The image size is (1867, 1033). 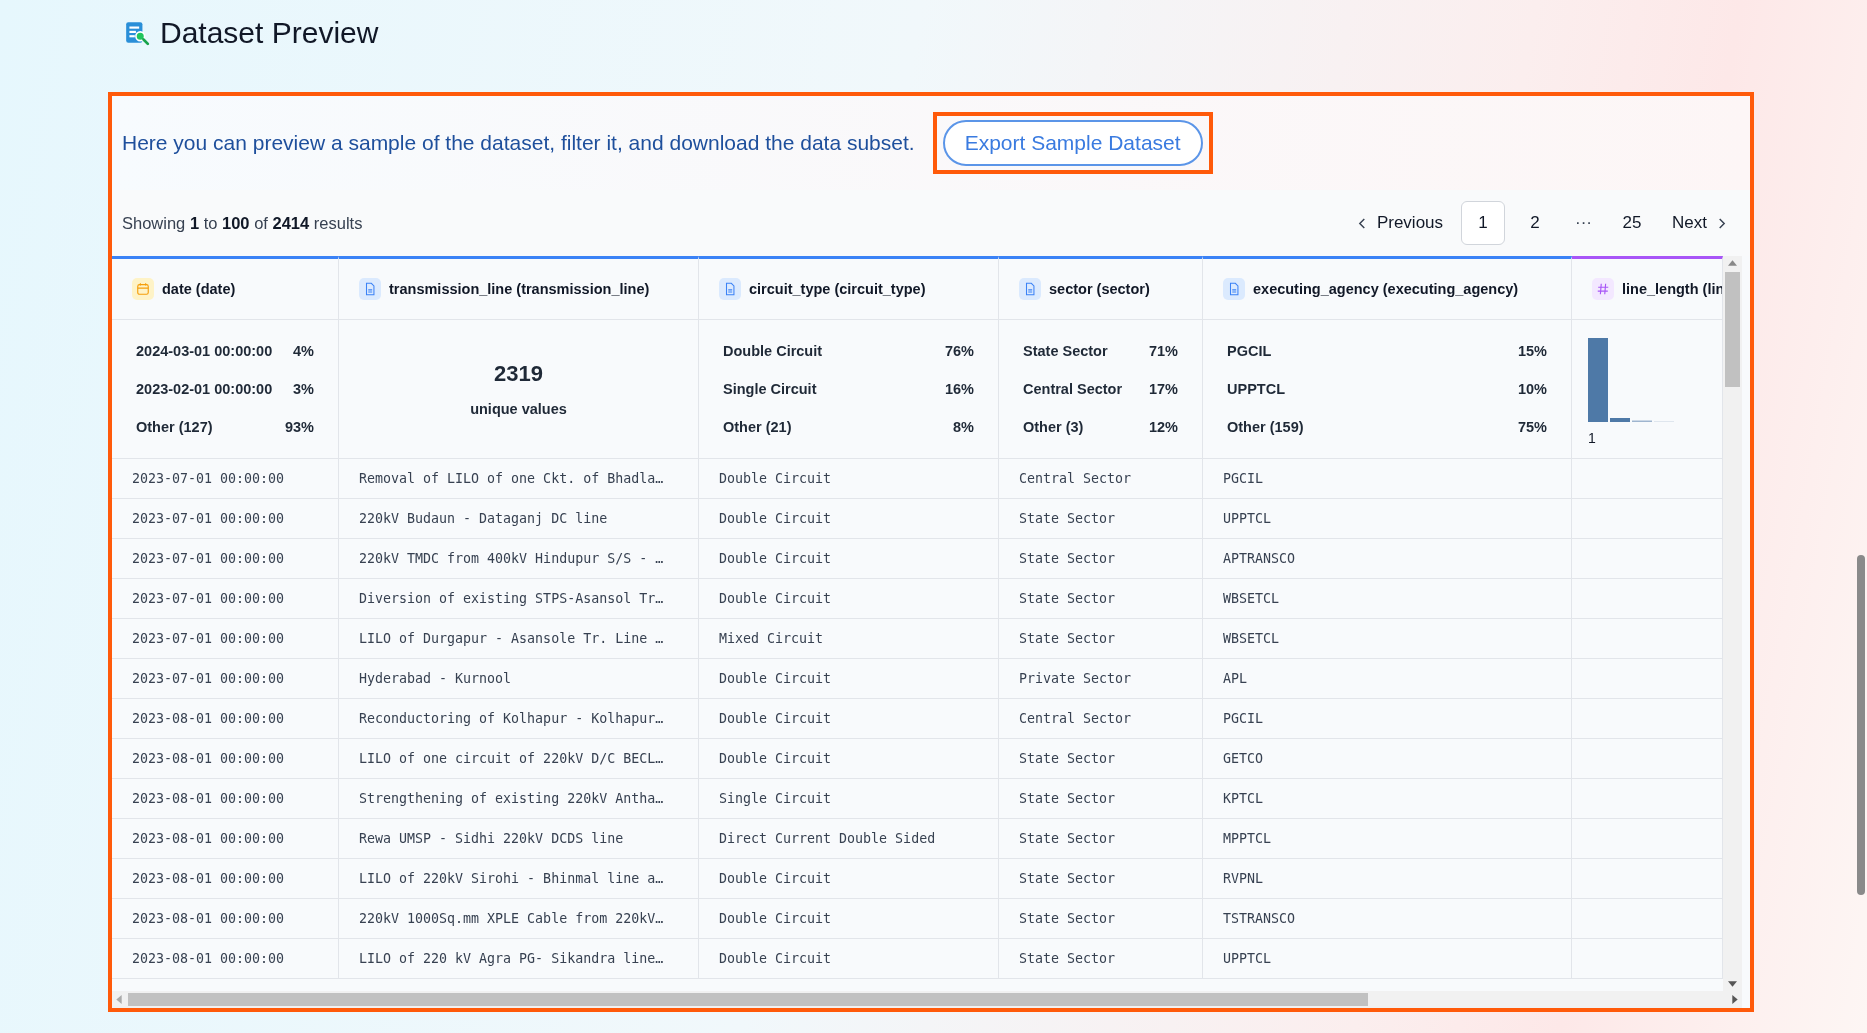 What do you see at coordinates (1721, 223) in the screenshot?
I see `chevron-right-icon` at bounding box center [1721, 223].